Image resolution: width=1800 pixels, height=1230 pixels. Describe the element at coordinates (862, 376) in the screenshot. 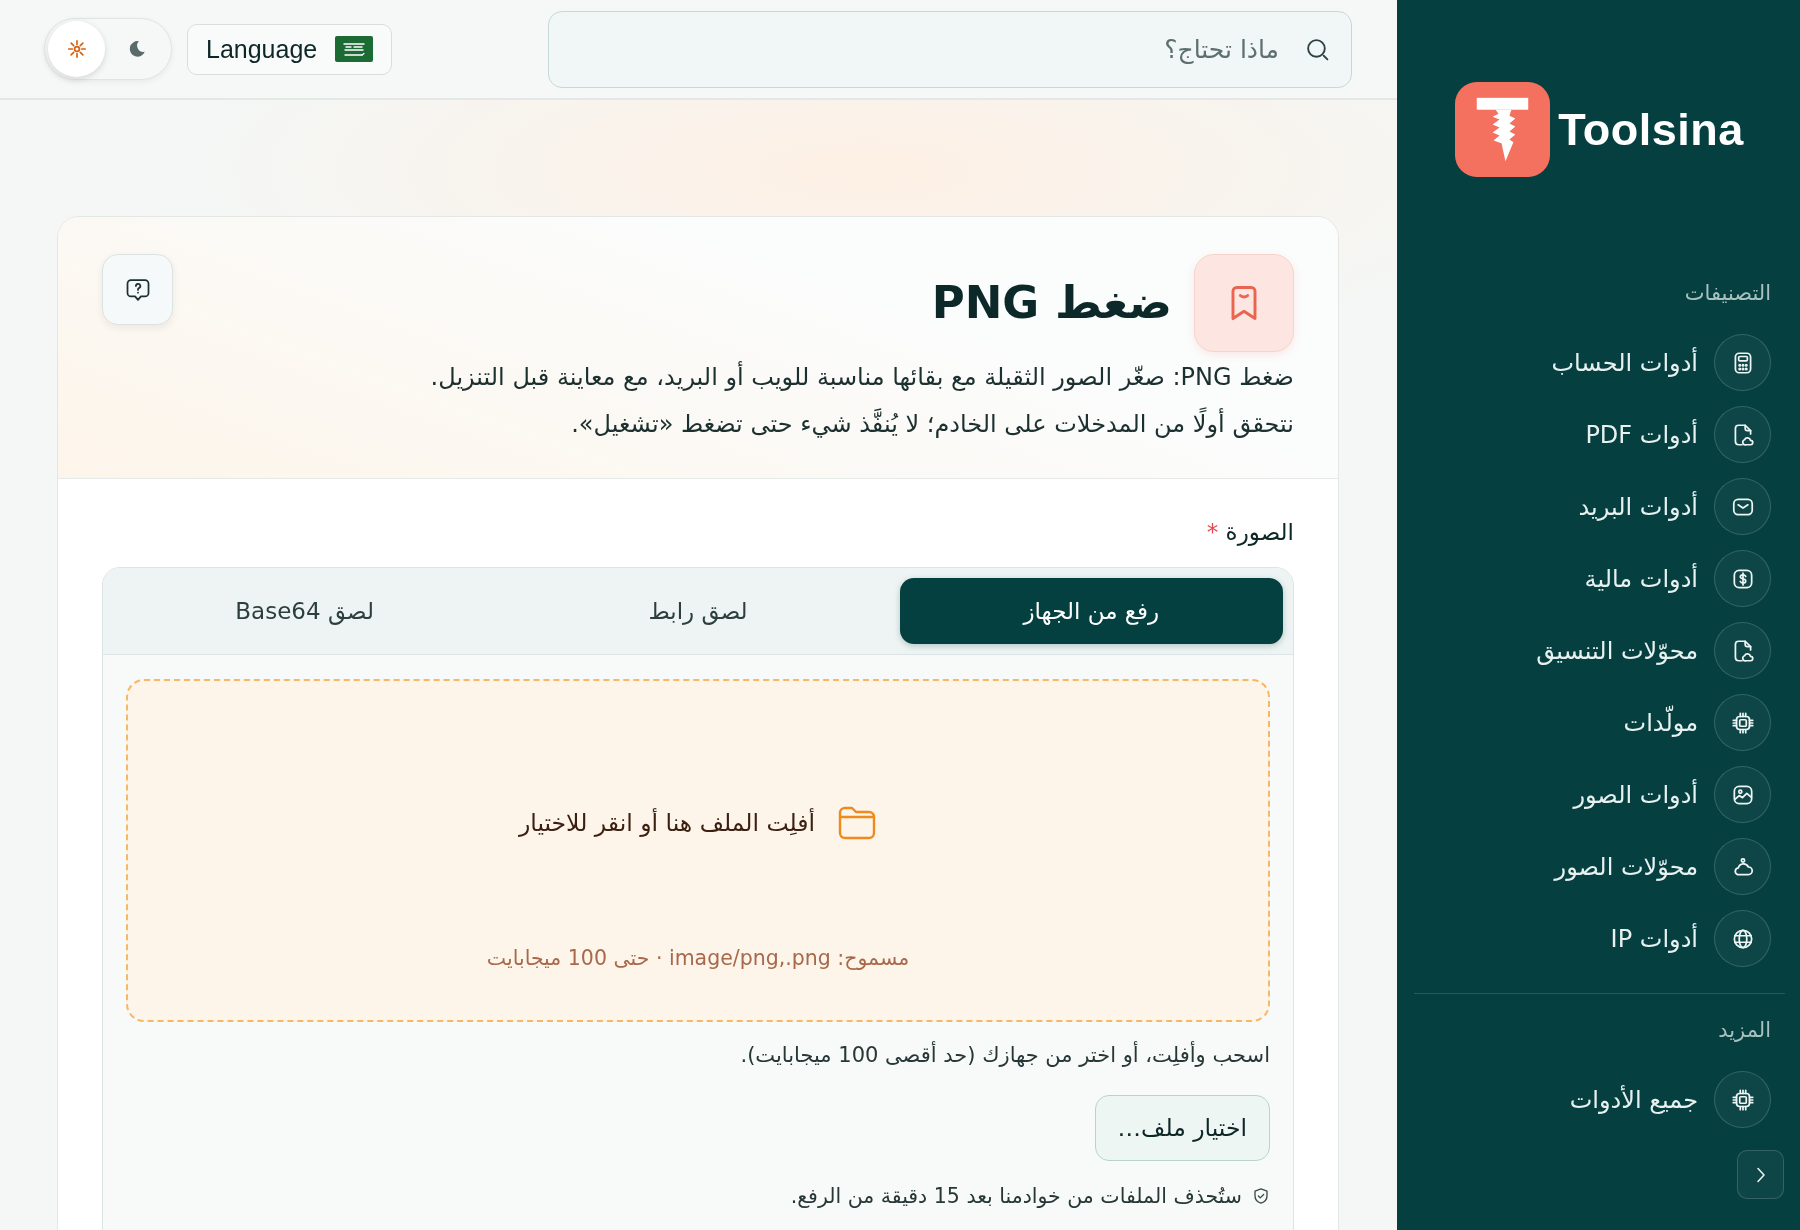

I see `description-text: ضغط PNG: صغّر الصور الثقيلة مع بقائها مناسبة للويب أو البريد، مع معاينة قبل التنزيل.` at that location.